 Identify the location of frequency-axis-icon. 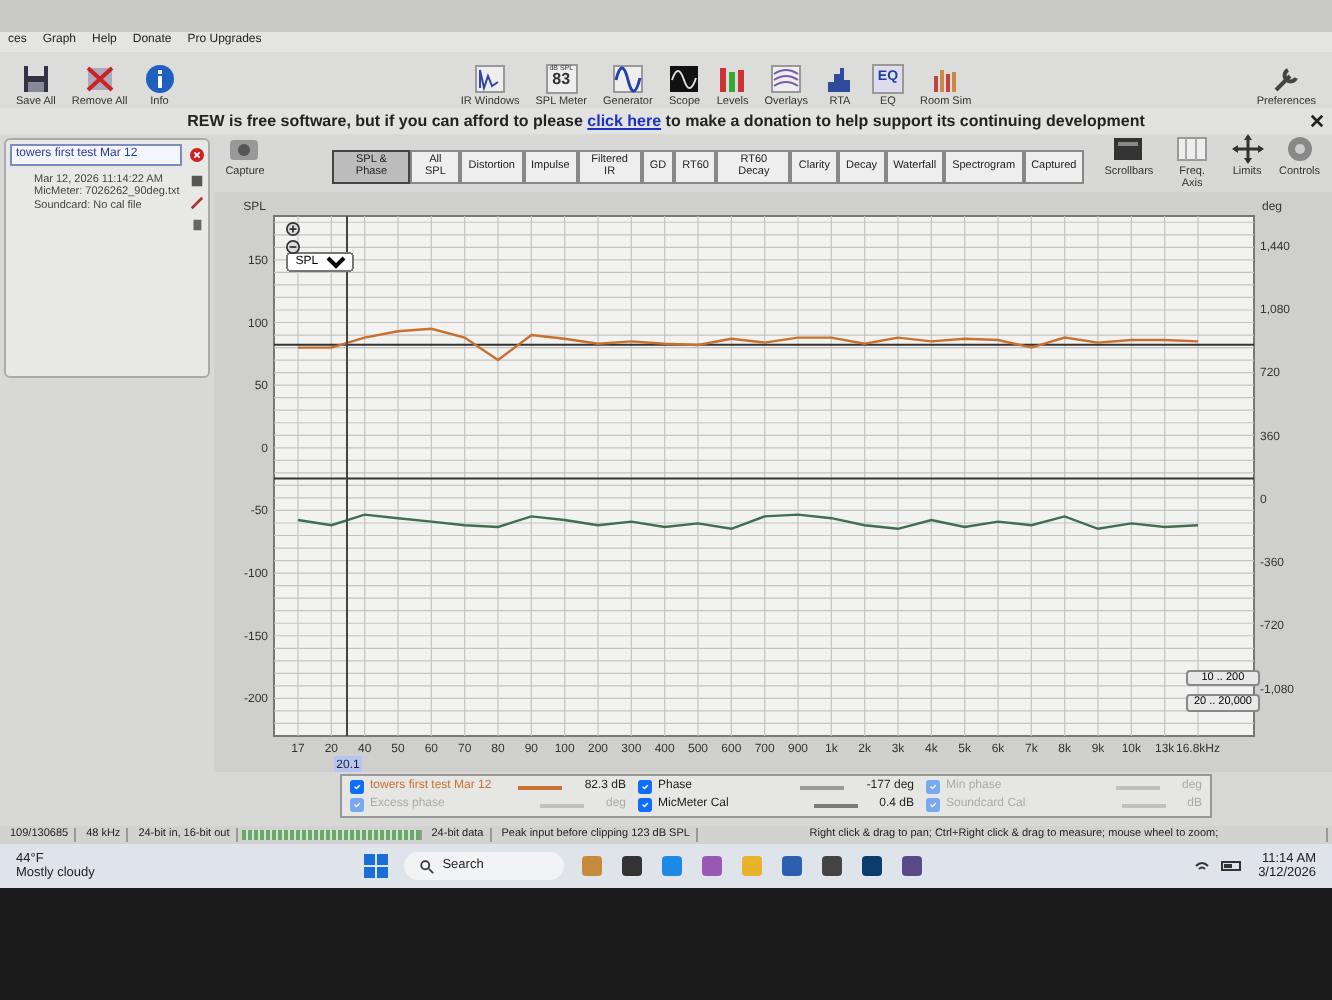
(1192, 149).